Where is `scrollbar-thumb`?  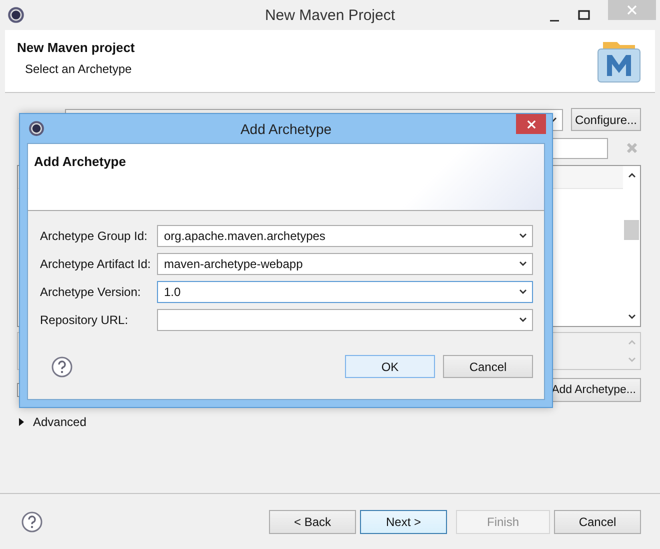 scrollbar-thumb is located at coordinates (631, 230).